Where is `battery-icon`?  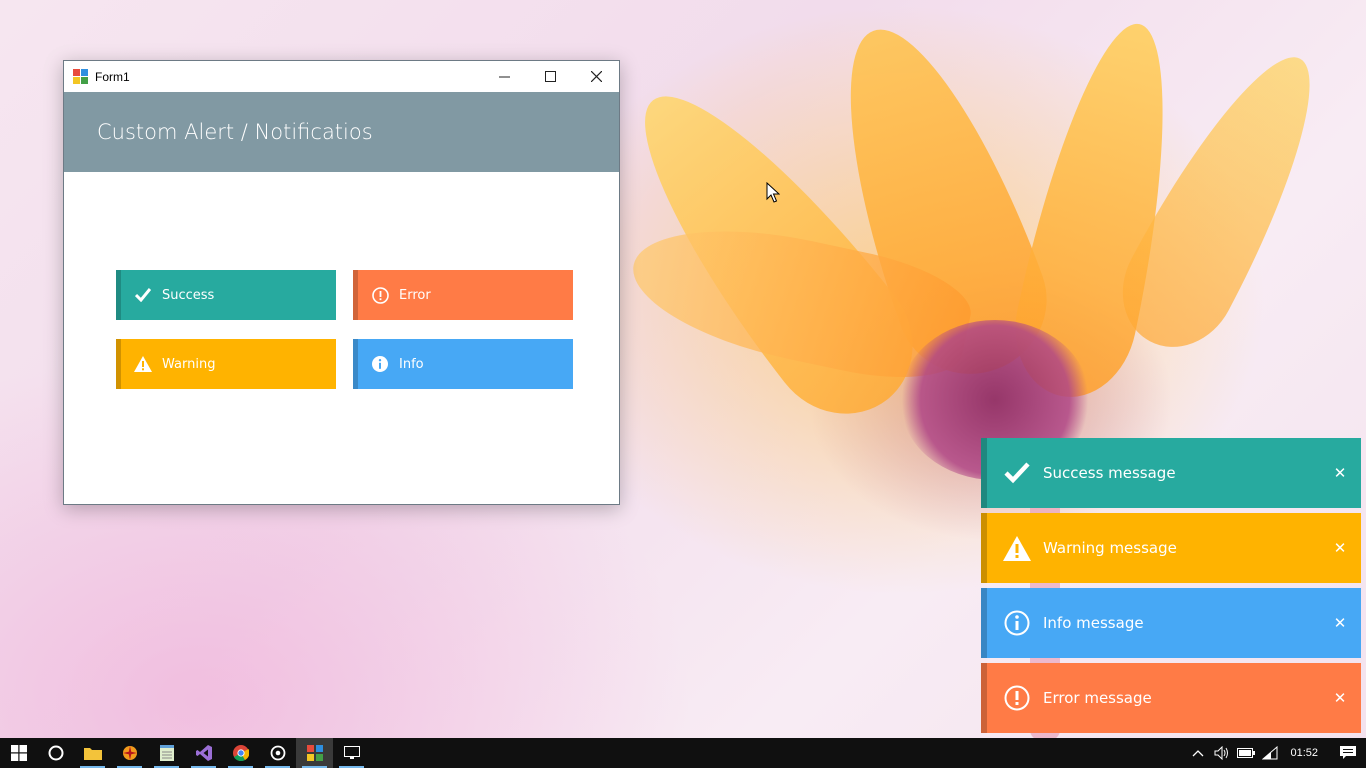 battery-icon is located at coordinates (1246, 753).